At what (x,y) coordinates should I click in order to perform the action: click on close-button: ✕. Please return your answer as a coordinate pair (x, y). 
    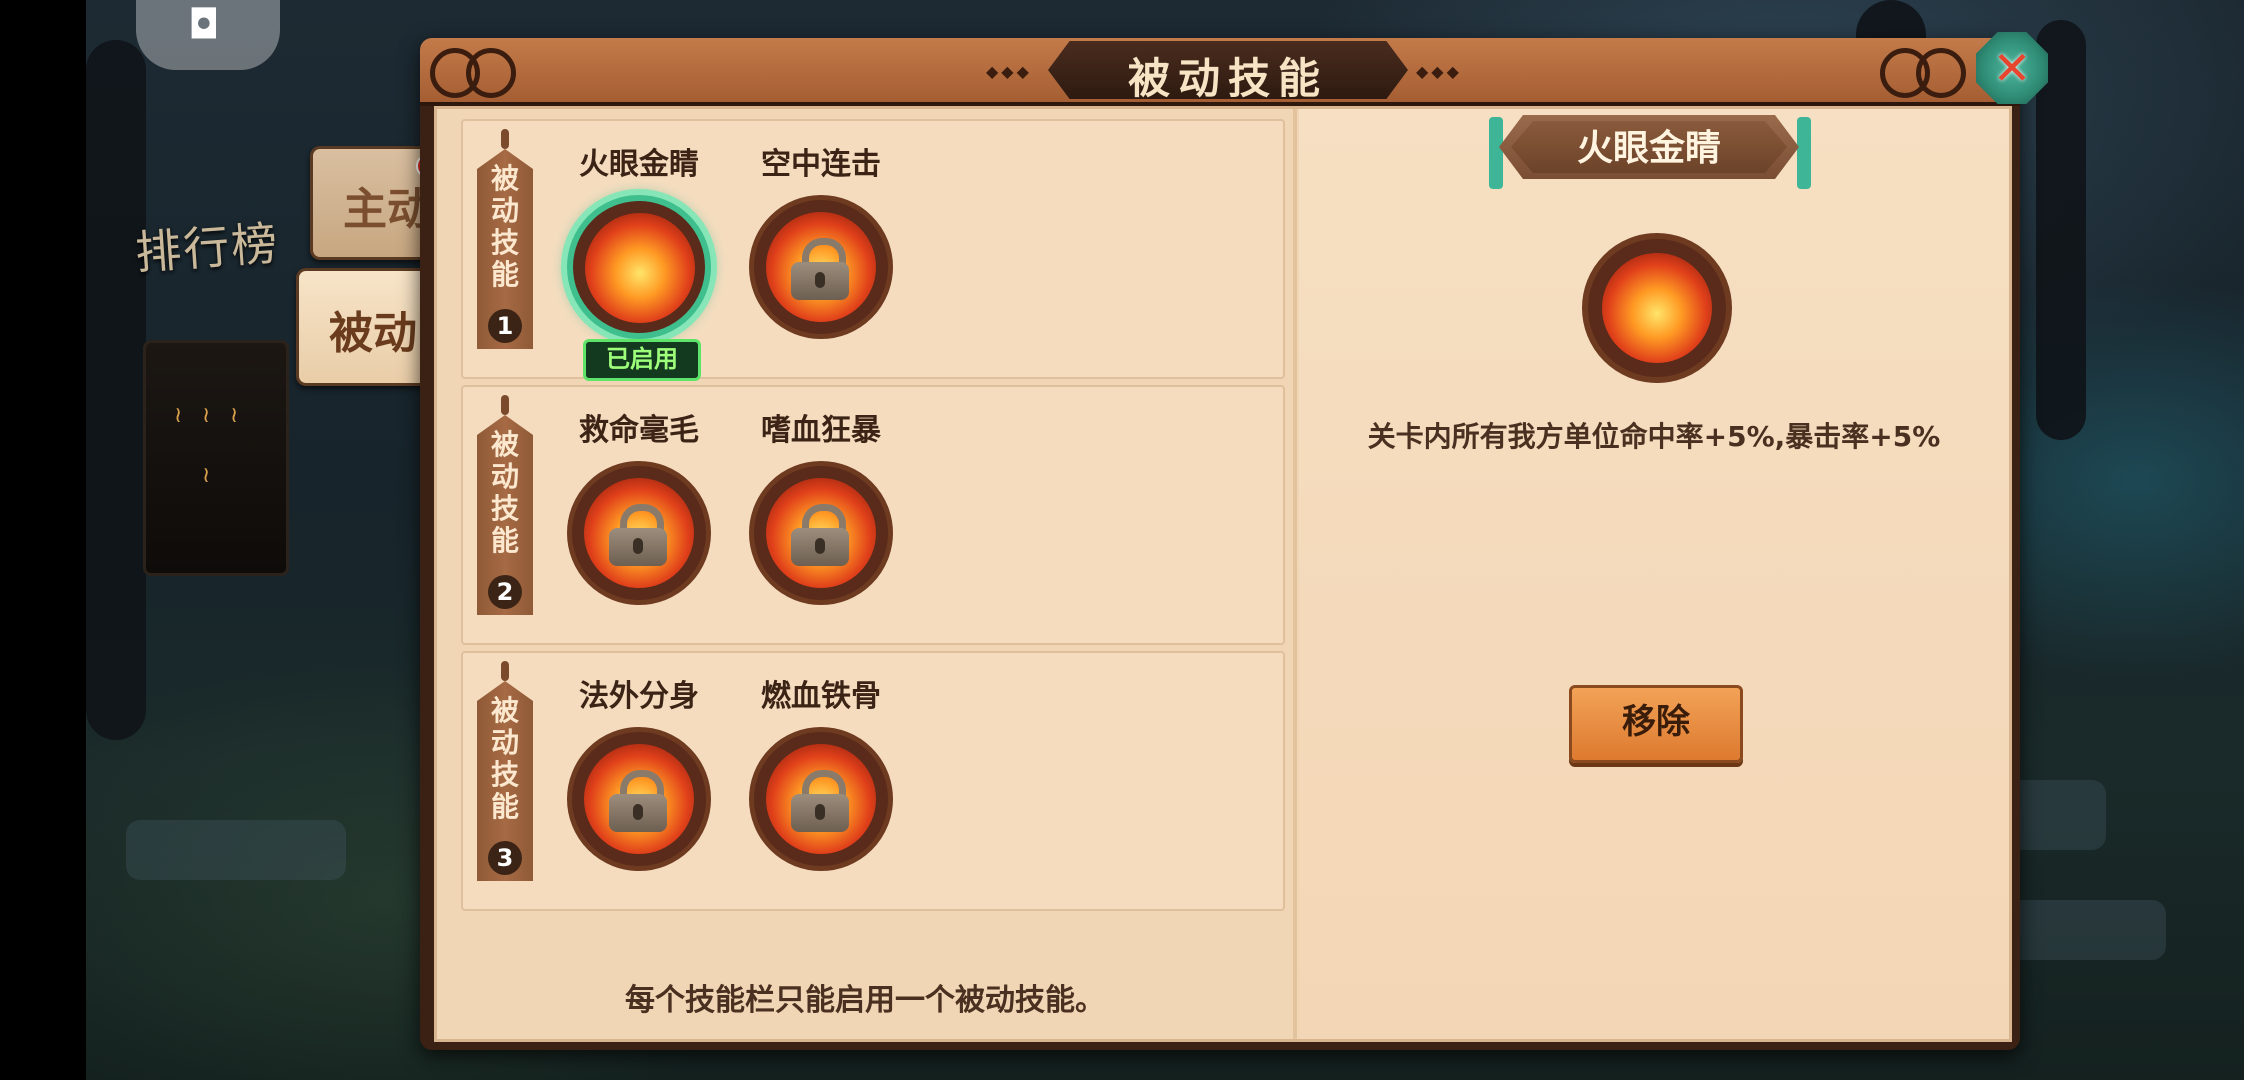
    Looking at the image, I should click on (2012, 68).